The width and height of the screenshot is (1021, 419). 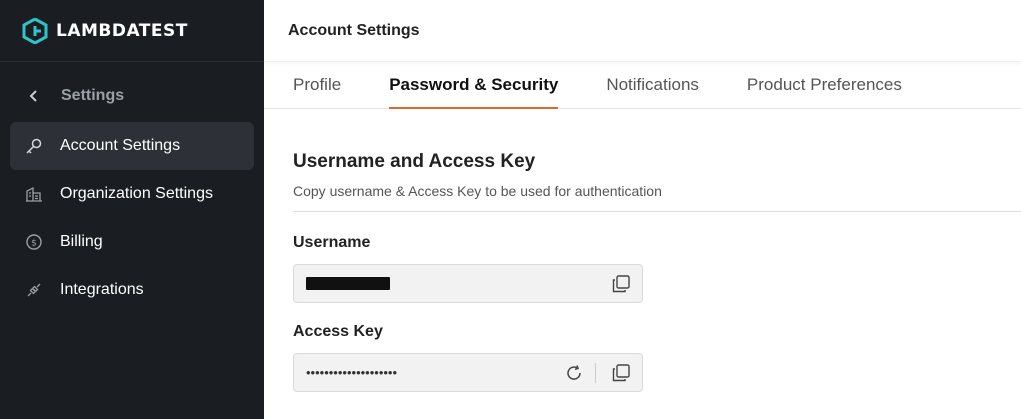 What do you see at coordinates (132, 96) in the screenshot?
I see `settings-back-link: Settings` at bounding box center [132, 96].